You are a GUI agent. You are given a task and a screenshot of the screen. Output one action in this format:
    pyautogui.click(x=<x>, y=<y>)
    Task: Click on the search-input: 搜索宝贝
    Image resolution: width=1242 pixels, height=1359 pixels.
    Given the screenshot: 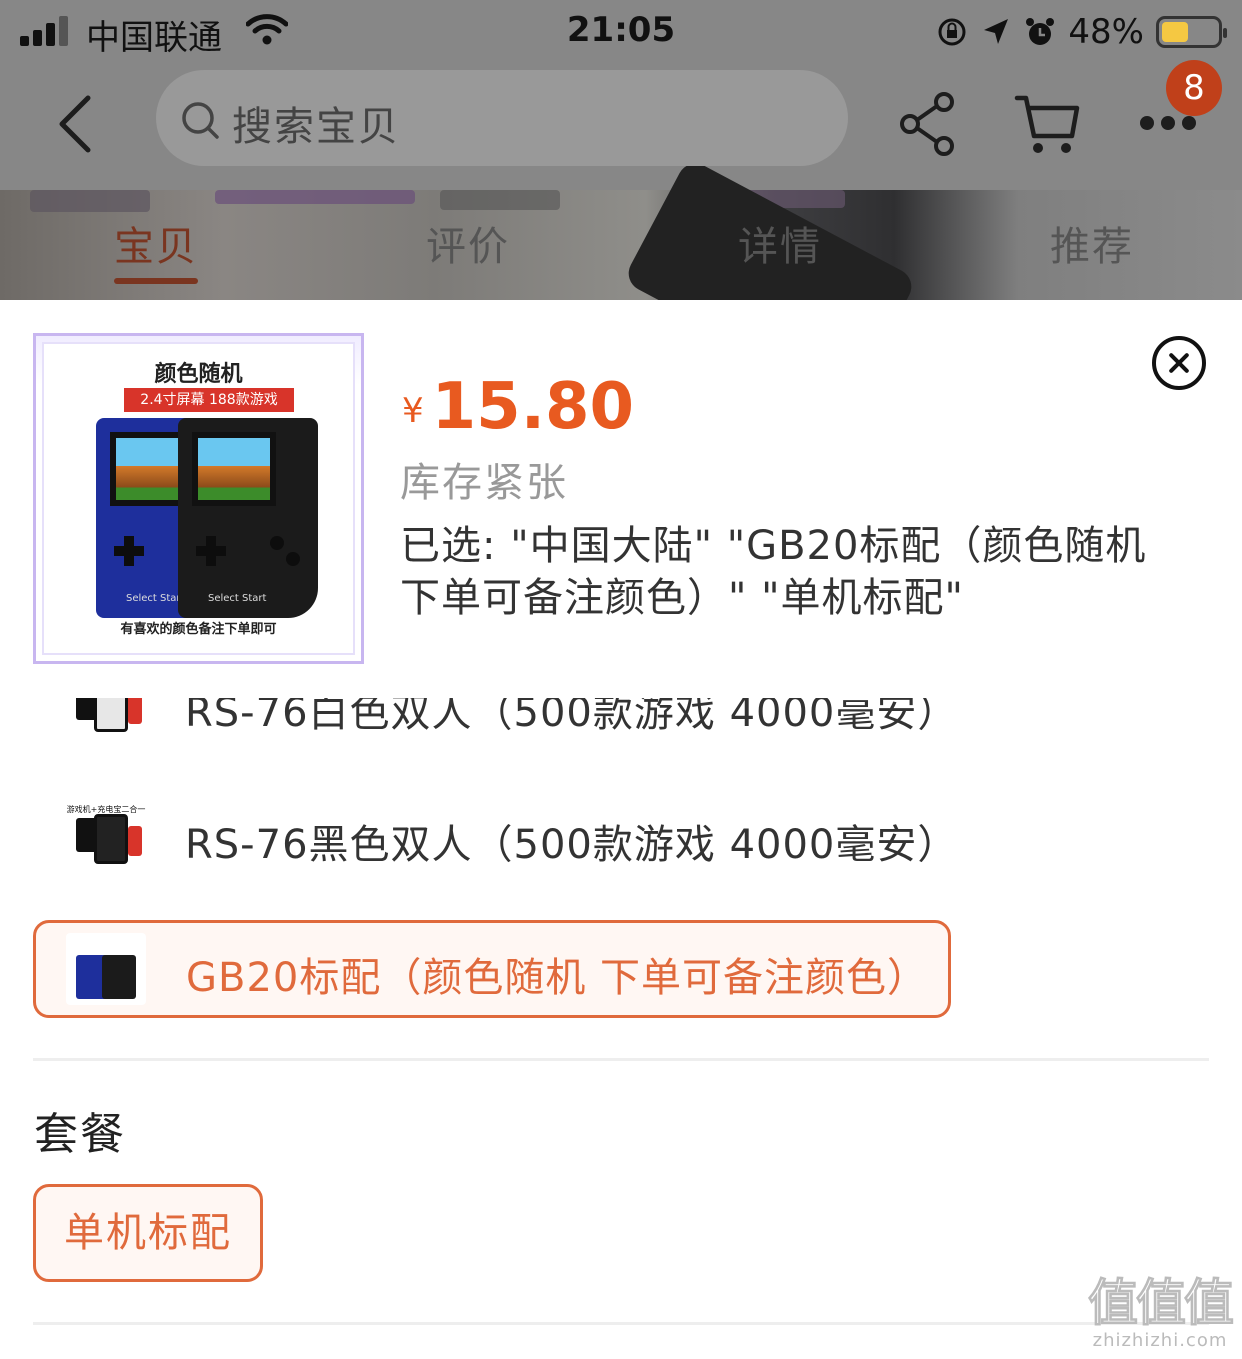 What is the action you would take?
    pyautogui.click(x=502, y=118)
    